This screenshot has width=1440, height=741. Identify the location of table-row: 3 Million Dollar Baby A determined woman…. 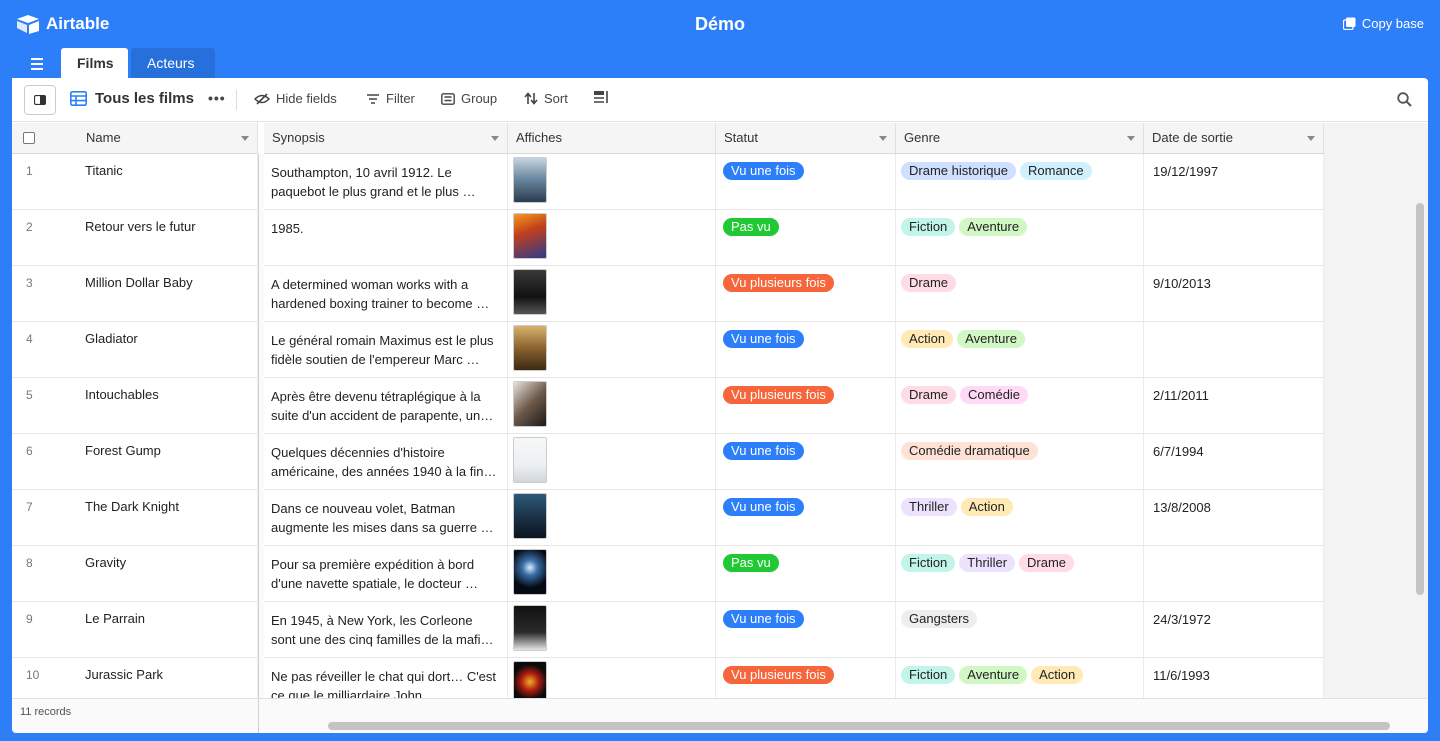
(668, 294).